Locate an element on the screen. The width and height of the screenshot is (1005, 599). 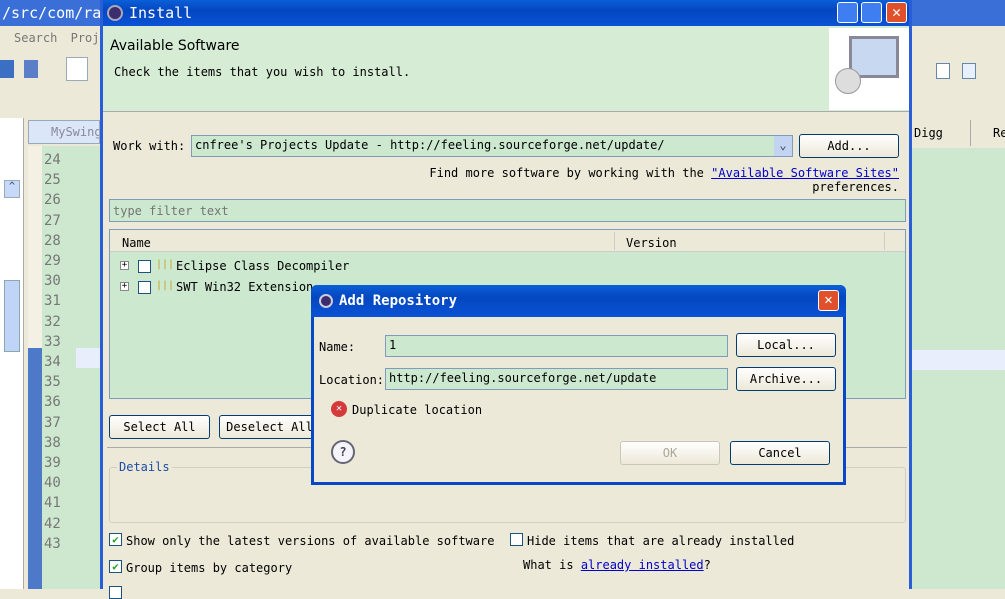
line-number: 34 is located at coordinates (52, 362).